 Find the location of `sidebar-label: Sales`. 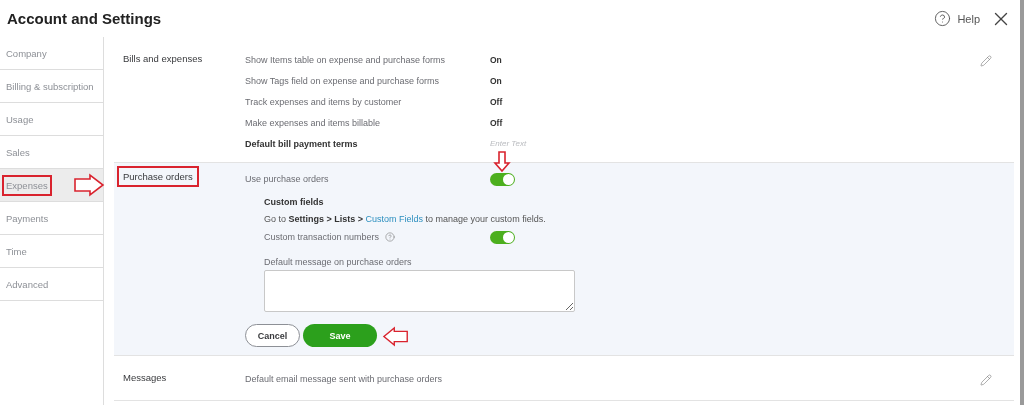

sidebar-label: Sales is located at coordinates (18, 152).